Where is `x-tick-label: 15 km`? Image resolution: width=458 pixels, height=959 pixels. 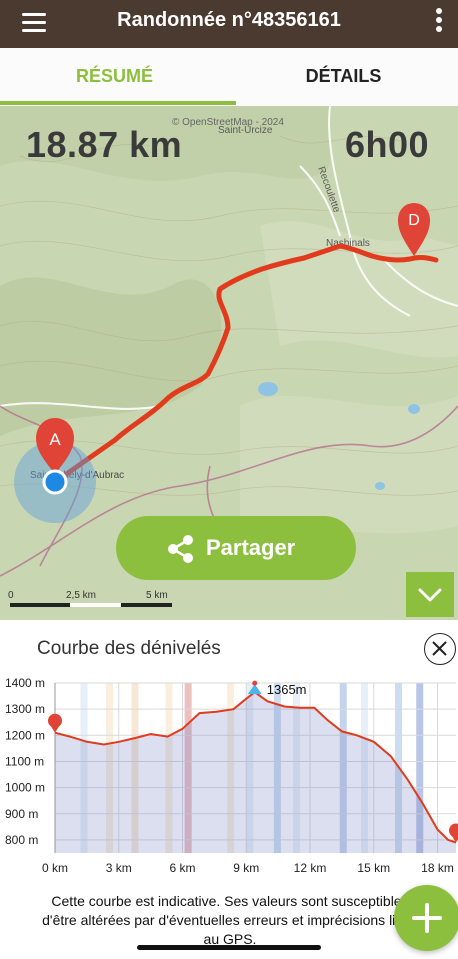 x-tick-label: 15 km is located at coordinates (373, 868).